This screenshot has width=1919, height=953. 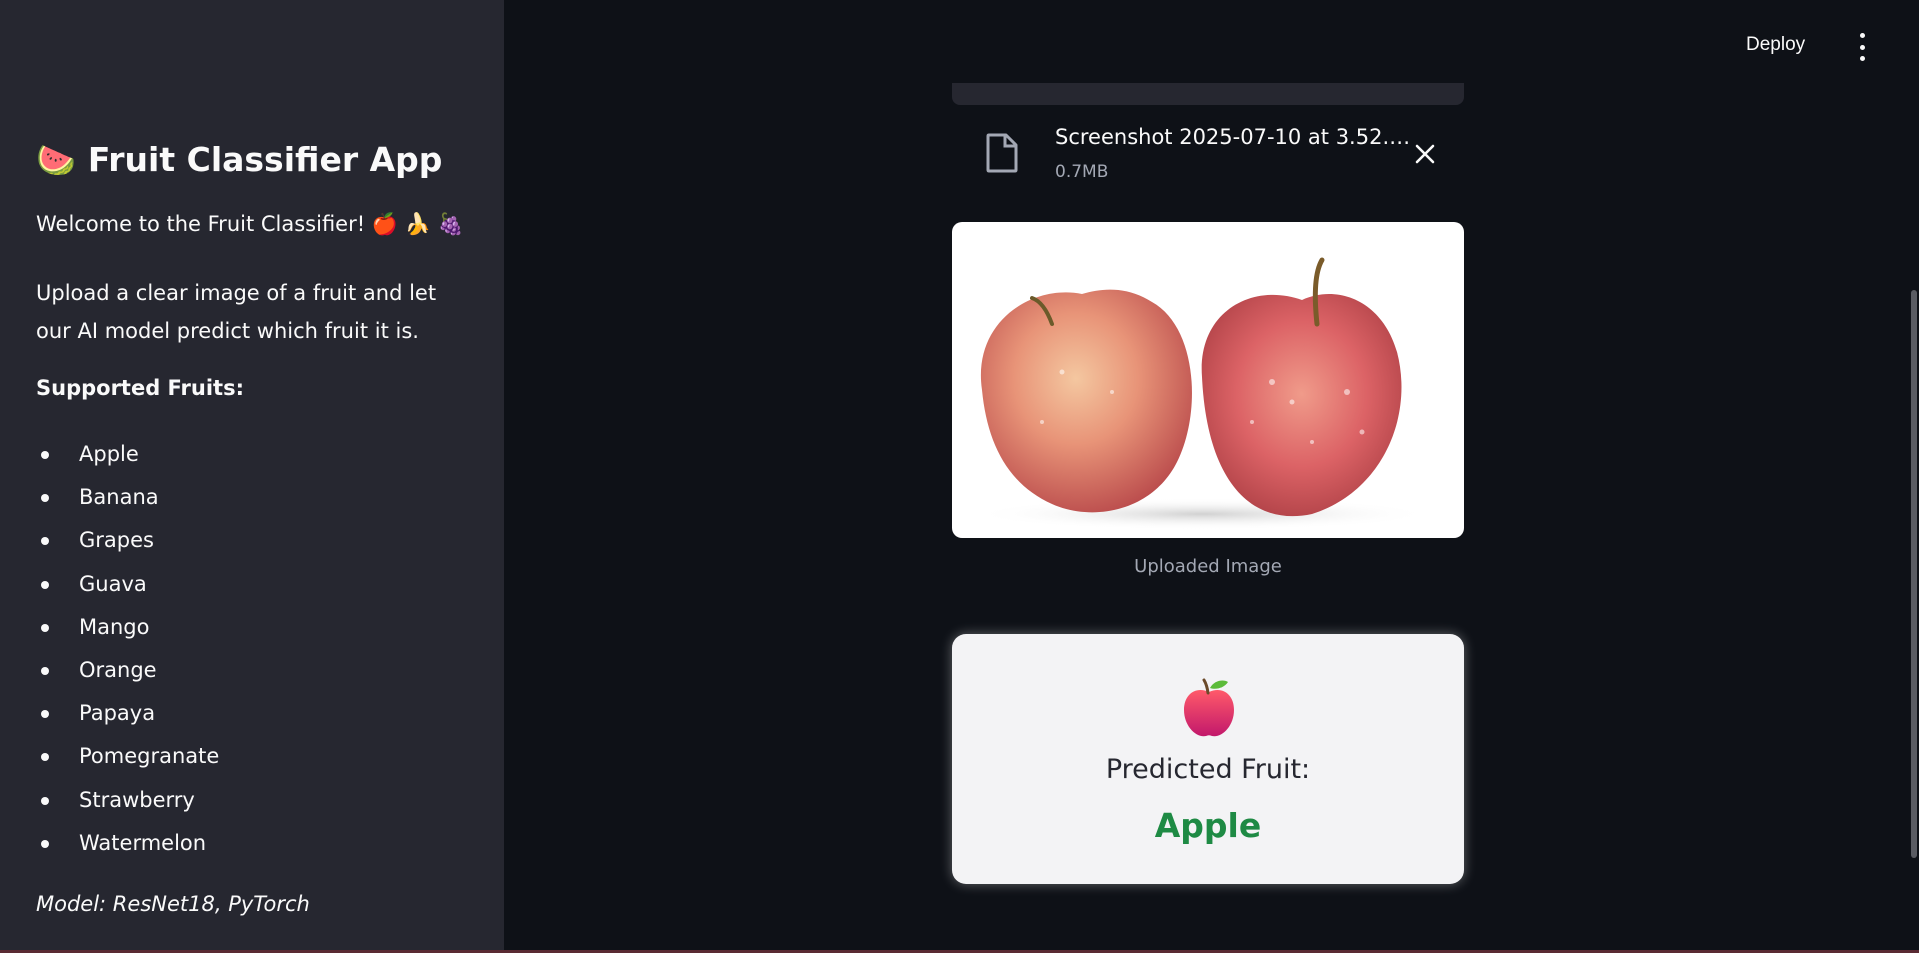 I want to click on close-icon, so click(x=1425, y=154).